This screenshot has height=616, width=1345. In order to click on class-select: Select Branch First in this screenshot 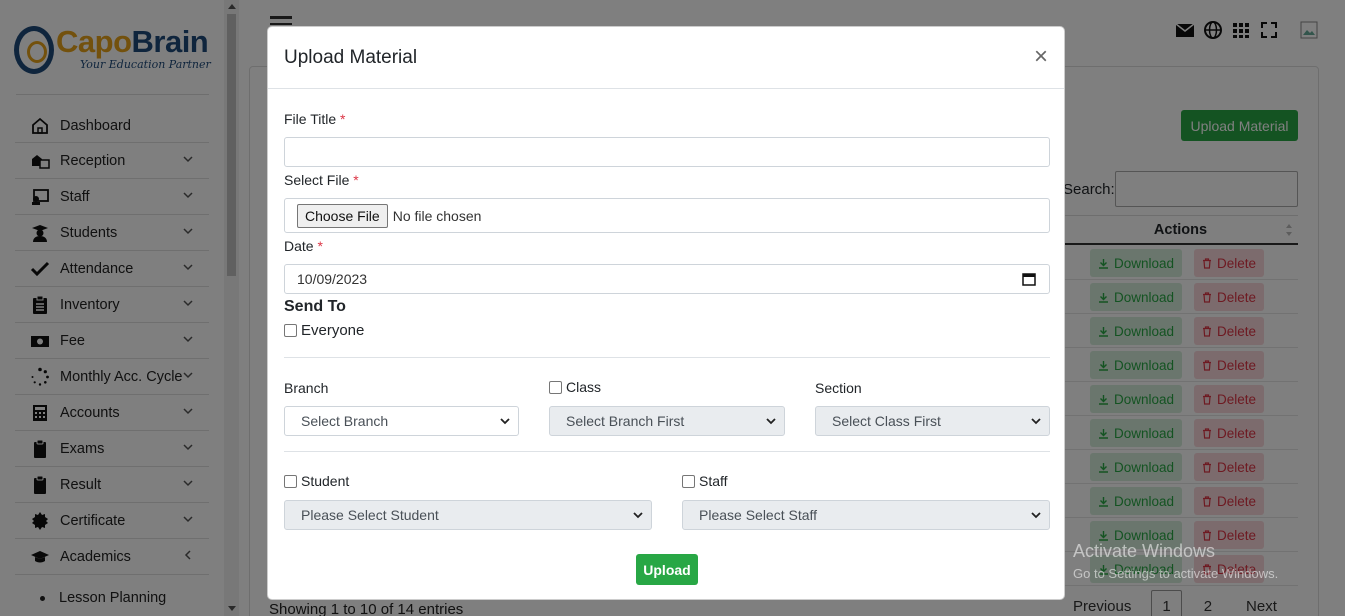, I will do `click(667, 421)`.